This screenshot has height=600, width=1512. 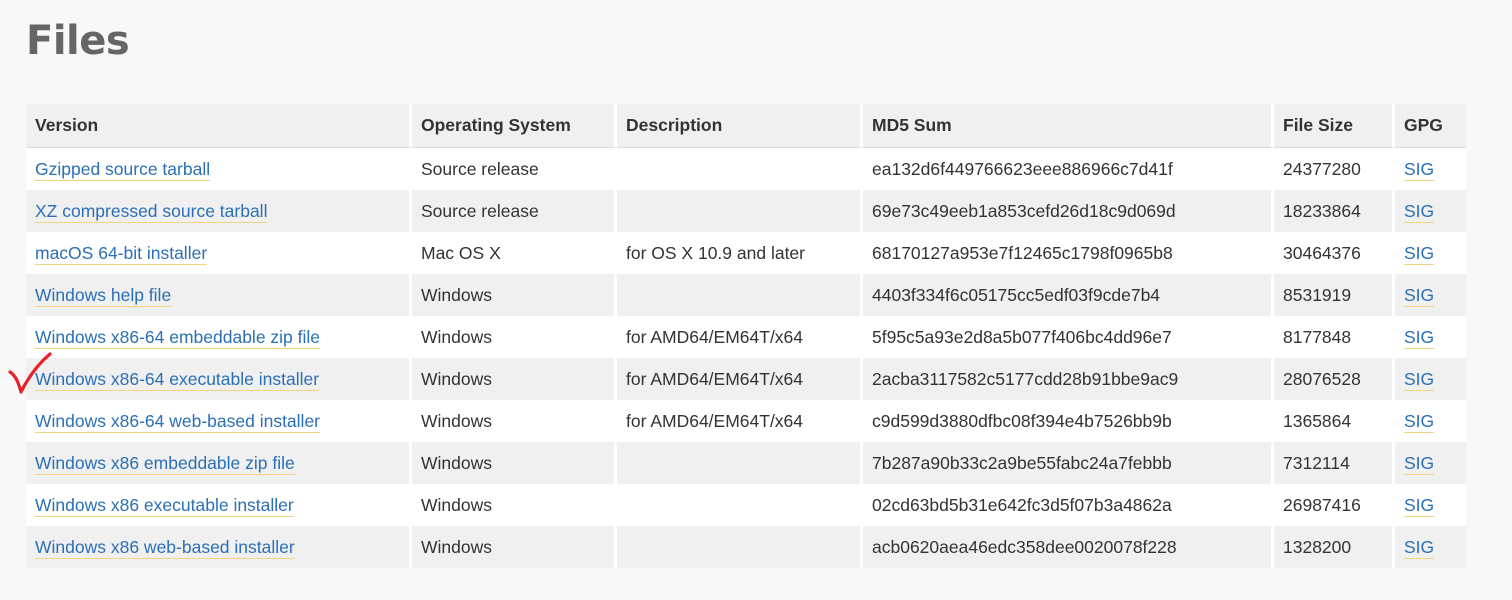 I want to click on file-size-cell: 8177848, so click(x=1334, y=337).